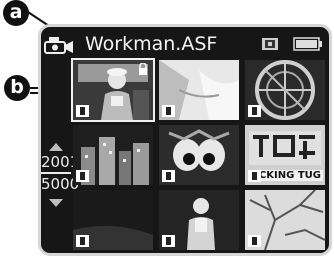  Describe the element at coordinates (143, 69) in the screenshot. I see `lock-icon` at that location.